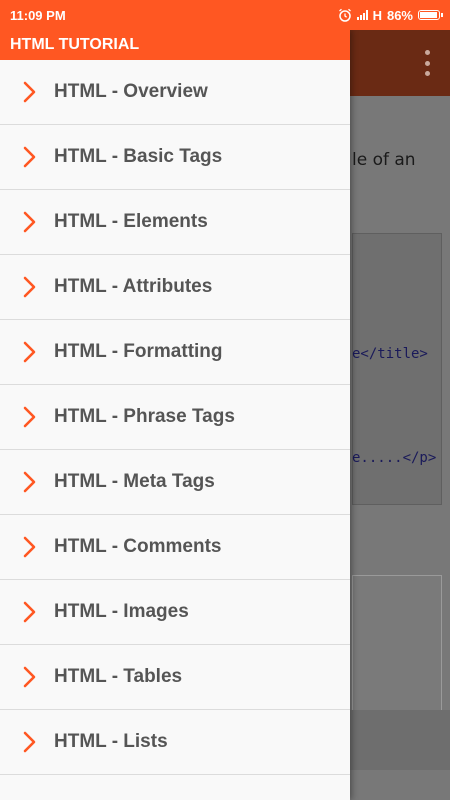 This screenshot has height=800, width=450. What do you see at coordinates (138, 351) in the screenshot?
I see `drawer-item-label: HTML - Formatting` at bounding box center [138, 351].